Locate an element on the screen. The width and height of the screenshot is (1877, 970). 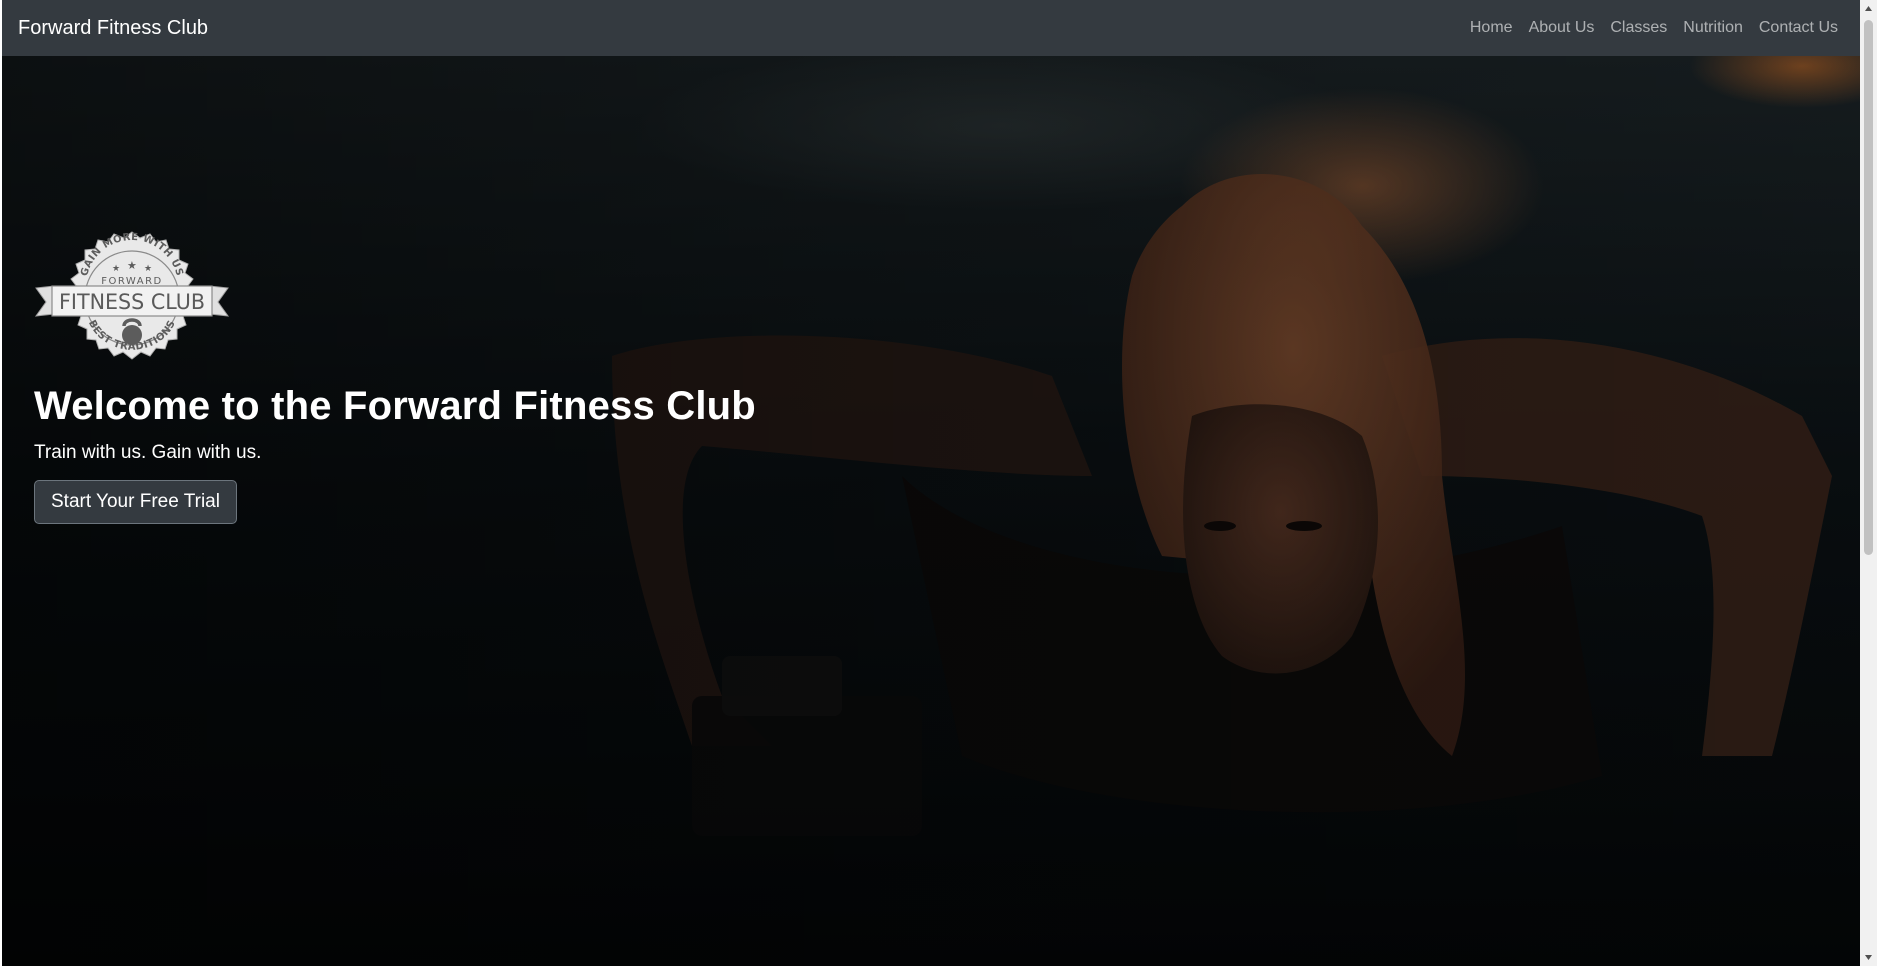
navbar-brand: Forward Fitness Club is located at coordinates (113, 28).